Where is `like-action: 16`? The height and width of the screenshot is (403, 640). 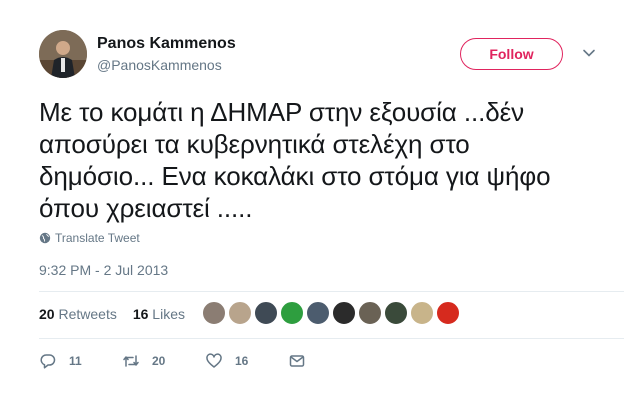
like-action: 16 is located at coordinates (246, 361).